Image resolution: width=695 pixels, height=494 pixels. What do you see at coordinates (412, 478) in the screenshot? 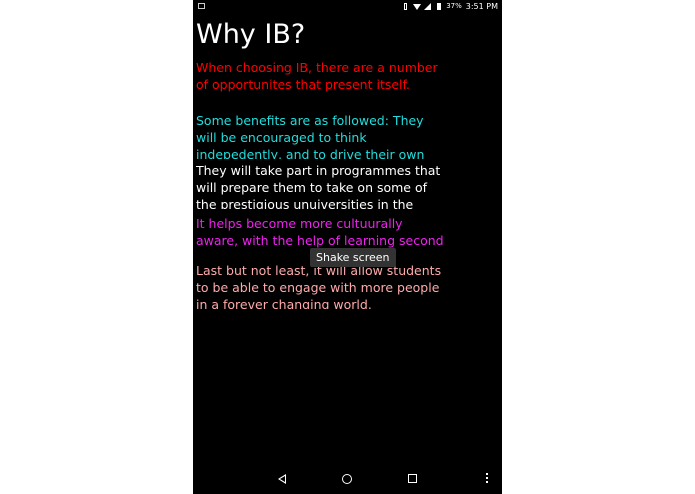
I see `recents-icon` at bounding box center [412, 478].